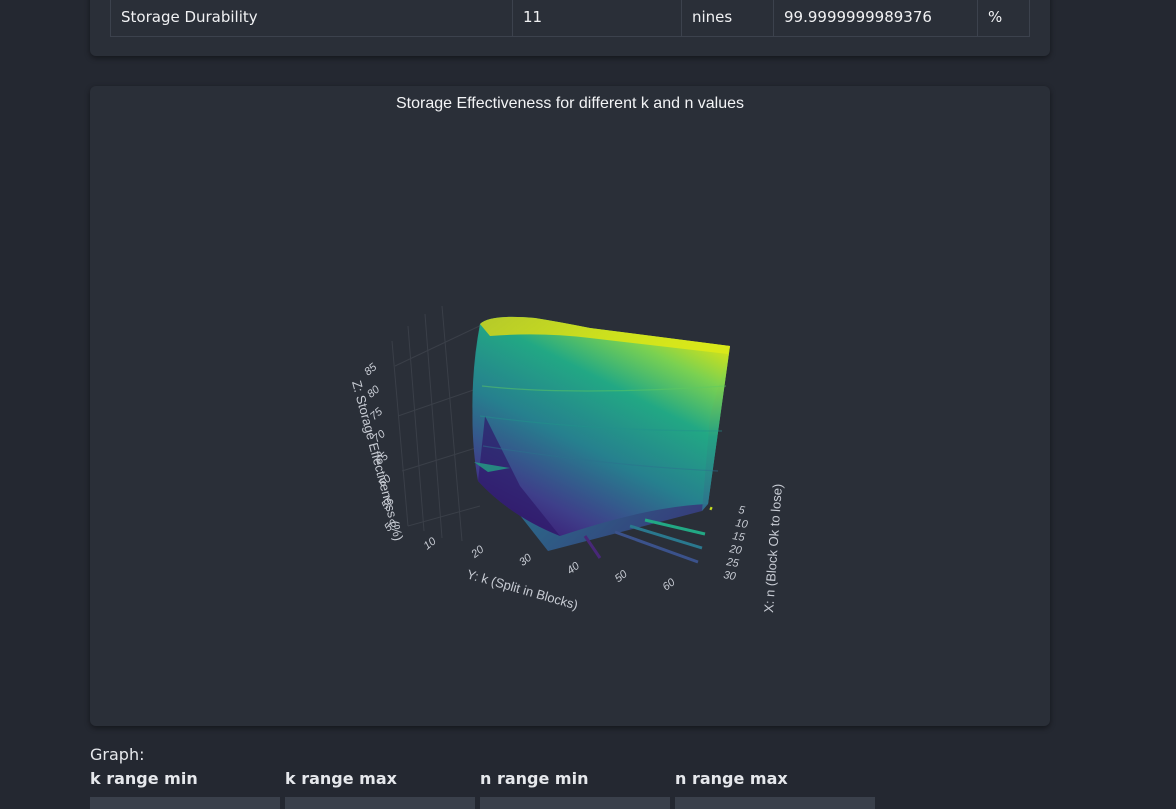 The image size is (1176, 809). Describe the element at coordinates (729, 576) in the screenshot. I see `x-tick-label: 30` at that location.